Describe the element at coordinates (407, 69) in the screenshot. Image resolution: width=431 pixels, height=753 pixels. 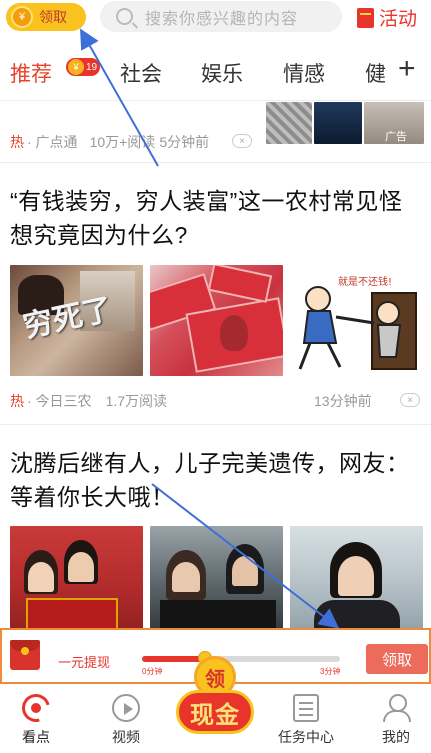
I see `add-tab-icon: +` at that location.